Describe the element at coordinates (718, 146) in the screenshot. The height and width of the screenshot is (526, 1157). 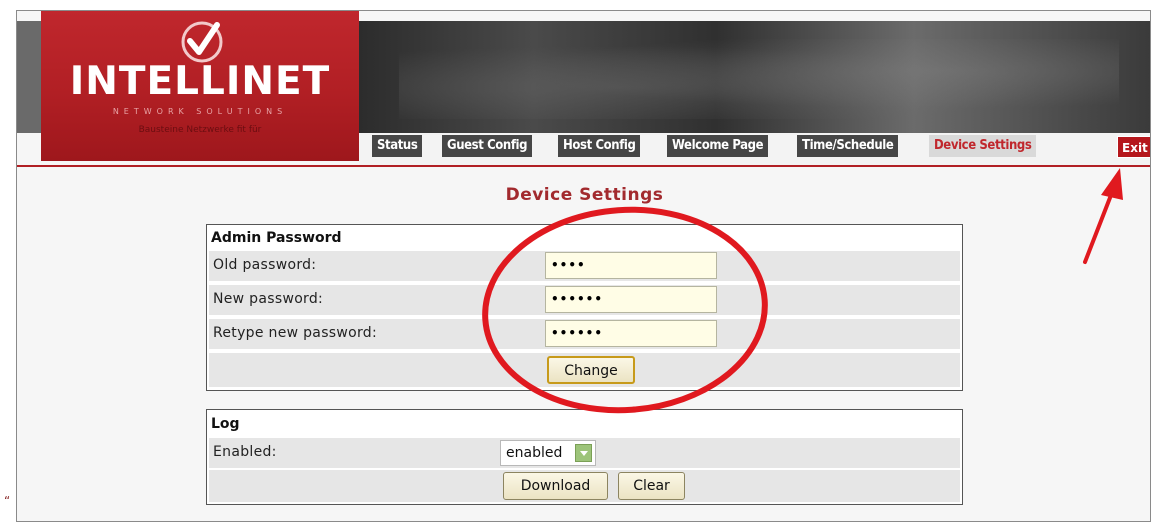
I see `nav-tab-welcome-page: Welcome Page` at that location.